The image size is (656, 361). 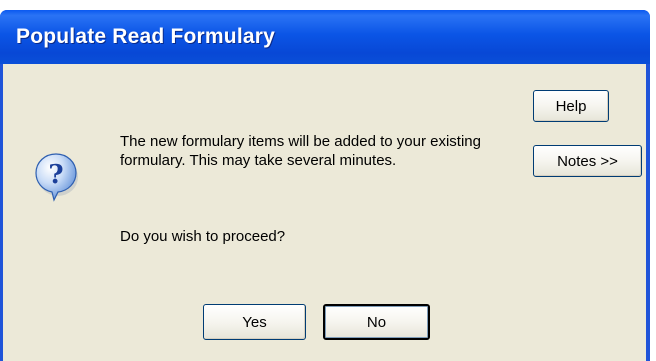 What do you see at coordinates (376, 322) in the screenshot?
I see `no-button: No` at bounding box center [376, 322].